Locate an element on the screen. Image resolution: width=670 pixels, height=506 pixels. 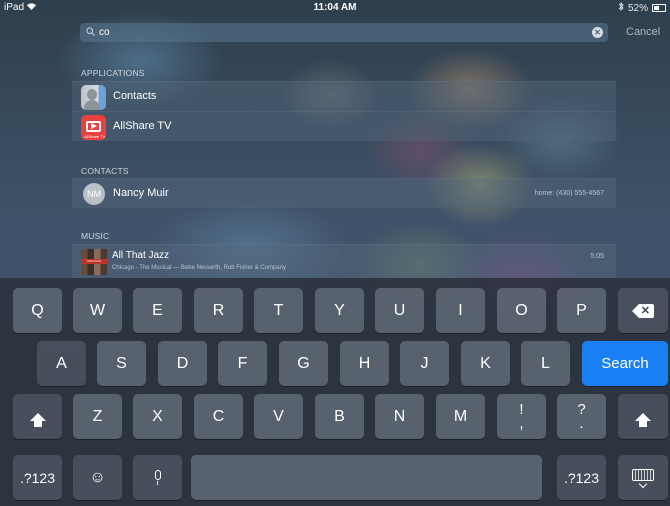
status-time: 11:04 AM is located at coordinates (335, 7).